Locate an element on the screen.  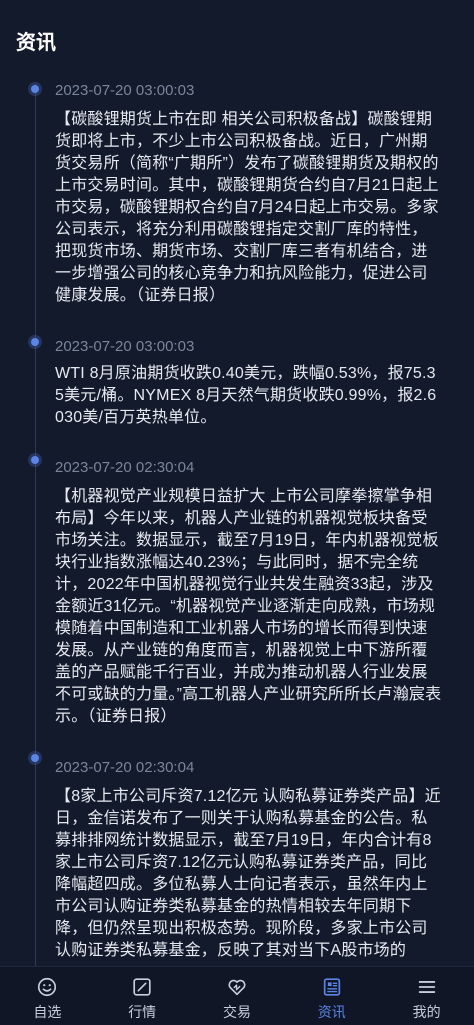
tab-zixun: 资讯 is located at coordinates (331, 996).